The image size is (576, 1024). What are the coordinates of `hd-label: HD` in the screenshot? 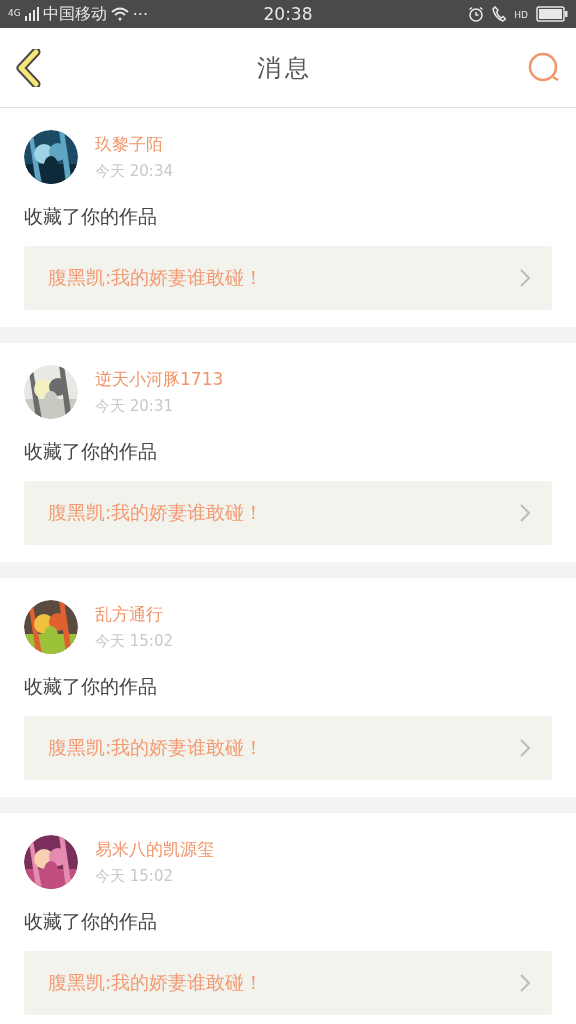 It's located at (521, 15).